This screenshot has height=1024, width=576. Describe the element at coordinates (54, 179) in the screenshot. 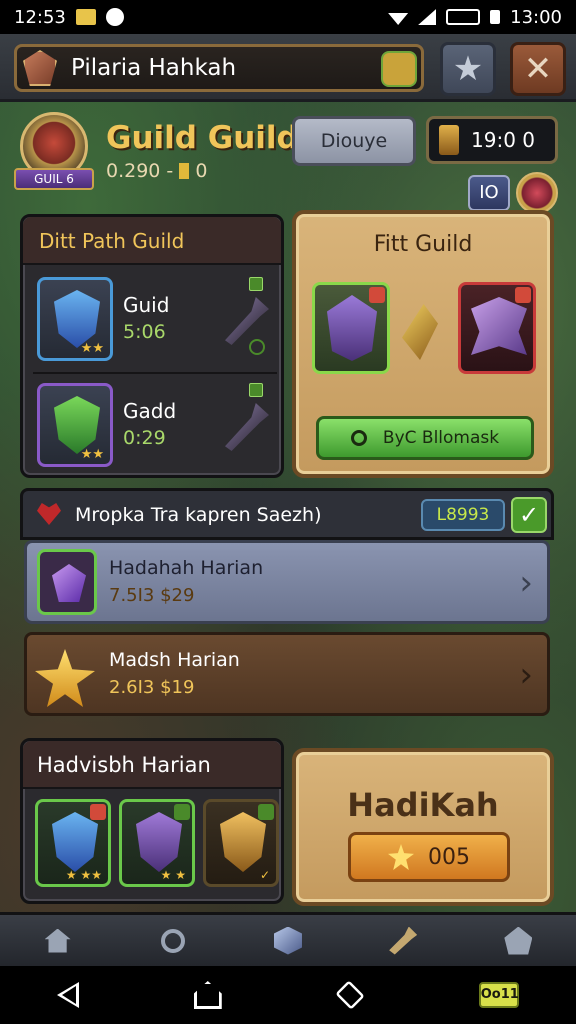

I see `emblem-label: GUIL 6` at that location.